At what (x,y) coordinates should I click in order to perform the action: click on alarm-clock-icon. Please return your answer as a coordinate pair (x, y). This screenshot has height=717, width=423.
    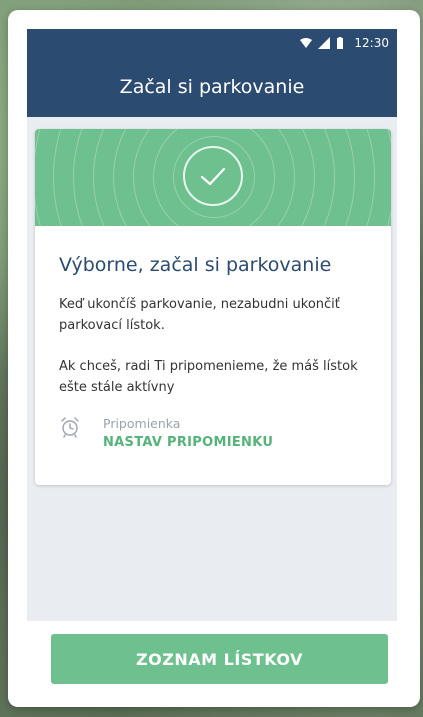
    Looking at the image, I should click on (70, 429).